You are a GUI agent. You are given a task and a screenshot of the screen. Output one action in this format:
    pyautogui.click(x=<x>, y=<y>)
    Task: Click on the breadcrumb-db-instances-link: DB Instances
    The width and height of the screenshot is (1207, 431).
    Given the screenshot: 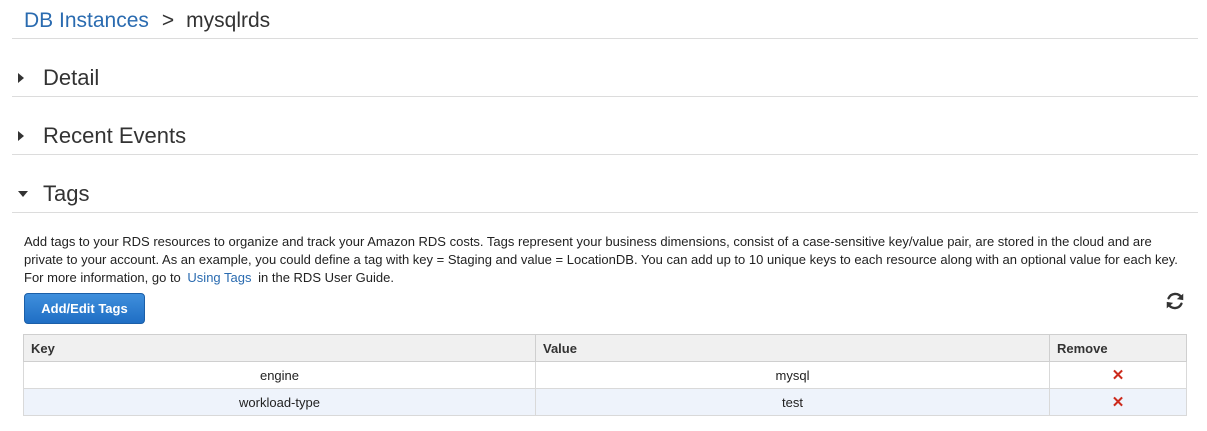 What is the action you would take?
    pyautogui.click(x=86, y=21)
    